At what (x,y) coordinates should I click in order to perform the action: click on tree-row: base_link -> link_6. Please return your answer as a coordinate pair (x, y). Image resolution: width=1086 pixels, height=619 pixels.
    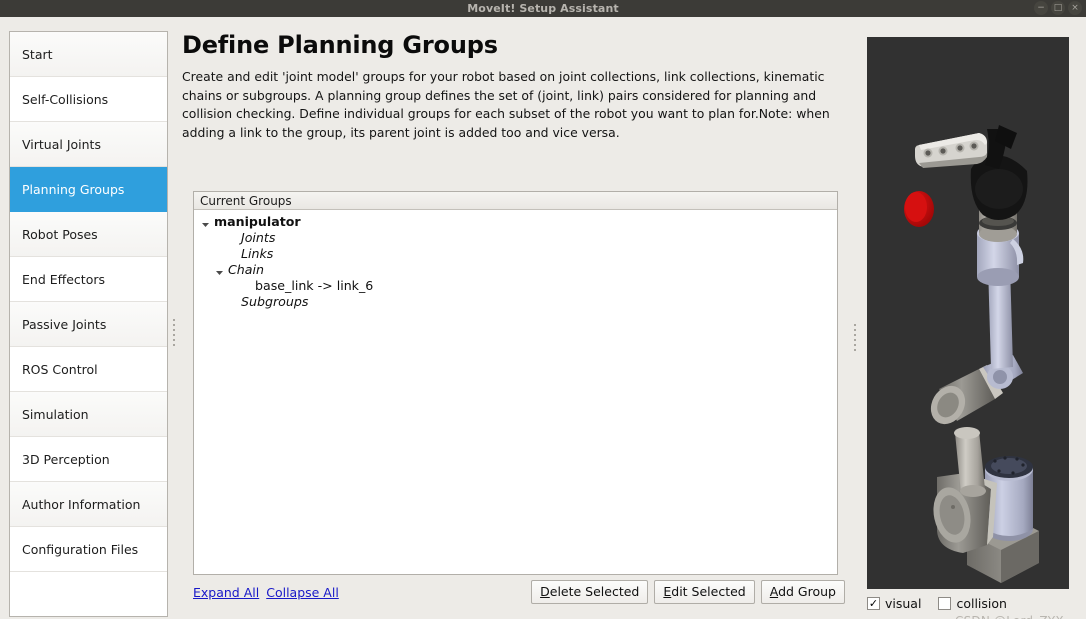
    Looking at the image, I should click on (515, 285).